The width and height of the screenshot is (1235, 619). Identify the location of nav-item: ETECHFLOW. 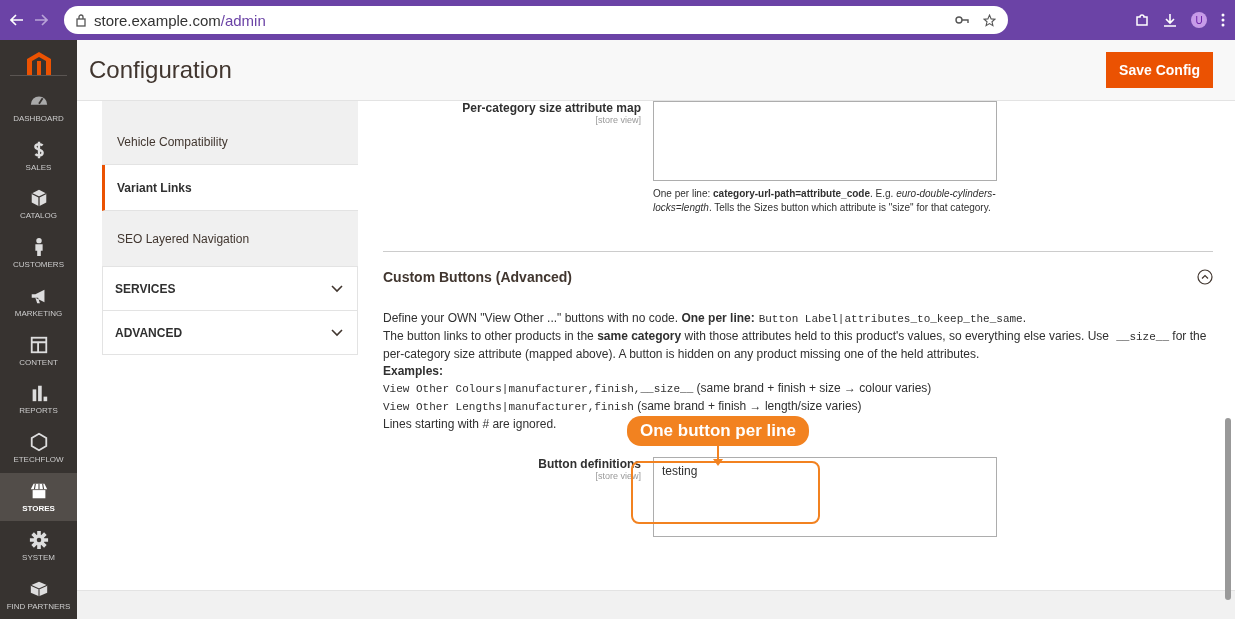
(38, 448).